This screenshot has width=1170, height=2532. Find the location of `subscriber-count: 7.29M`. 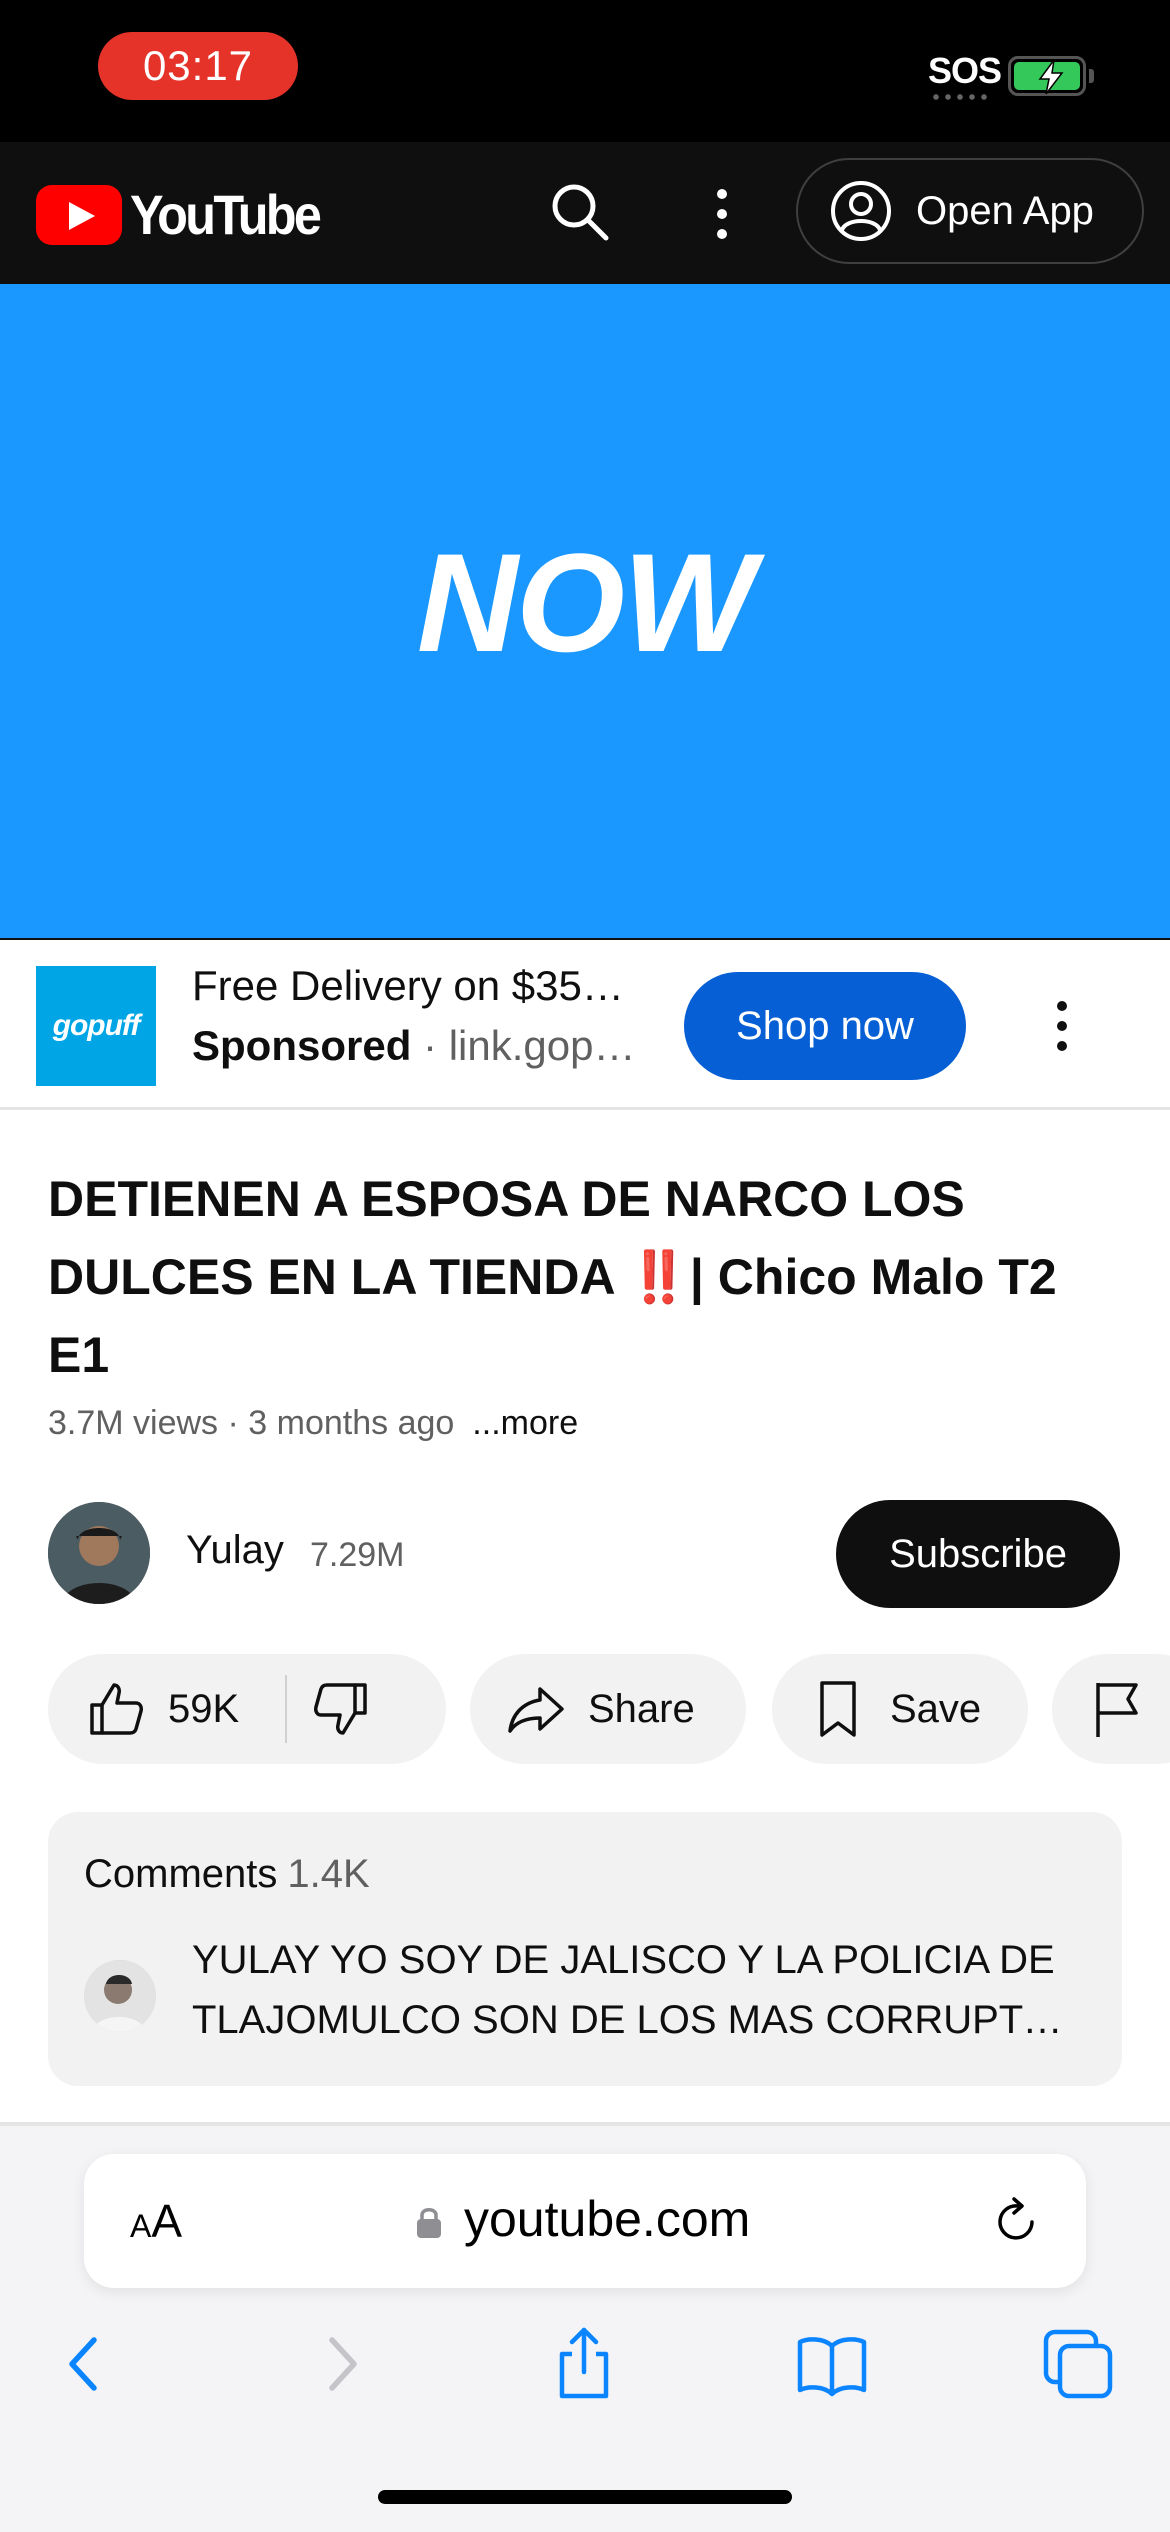

subscriber-count: 7.29M is located at coordinates (357, 1555).